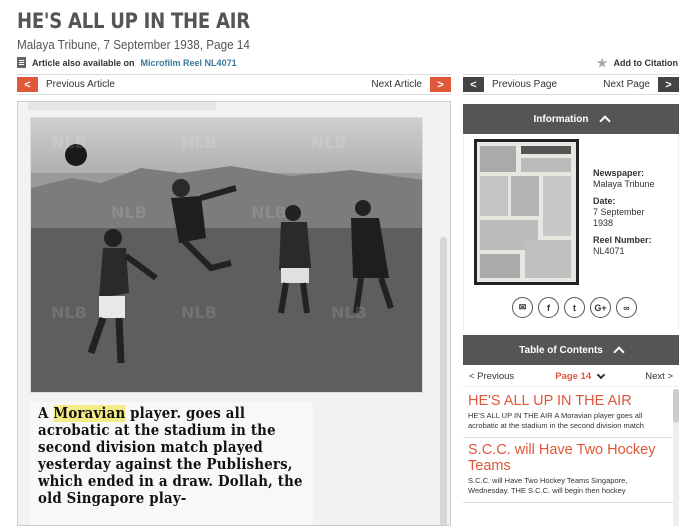  Describe the element at coordinates (602, 63) in the screenshot. I see `star-icon: ★` at that location.